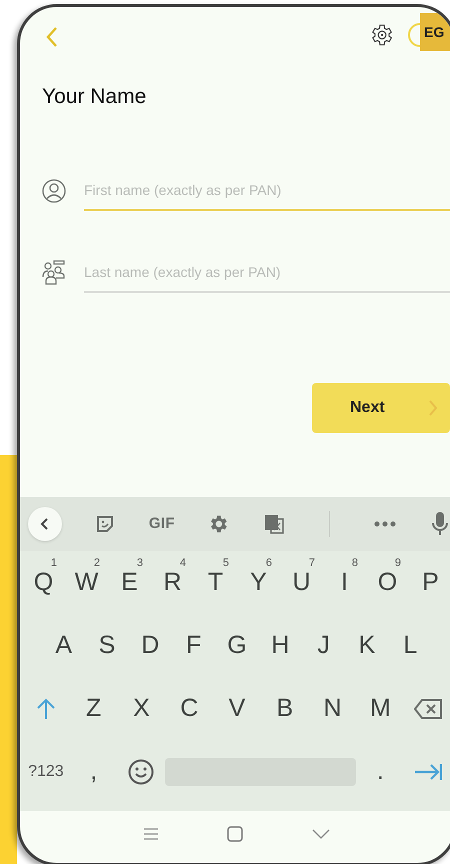  I want to click on keyboard-key: K, so click(367, 645).